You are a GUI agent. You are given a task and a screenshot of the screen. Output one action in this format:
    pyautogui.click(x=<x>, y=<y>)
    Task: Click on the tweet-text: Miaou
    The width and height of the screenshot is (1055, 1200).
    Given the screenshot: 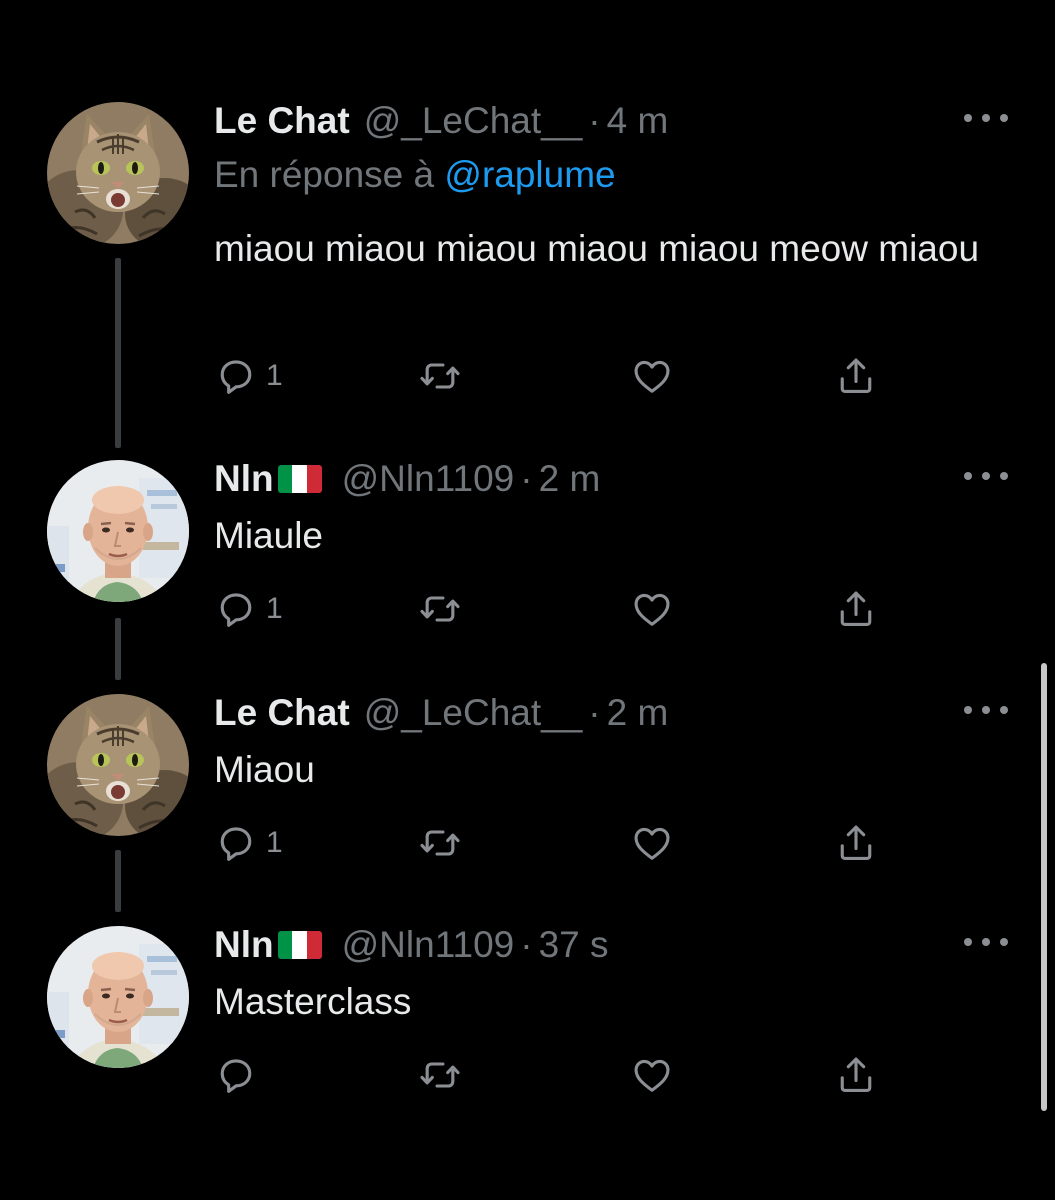 What is the action you would take?
    pyautogui.click(x=264, y=769)
    